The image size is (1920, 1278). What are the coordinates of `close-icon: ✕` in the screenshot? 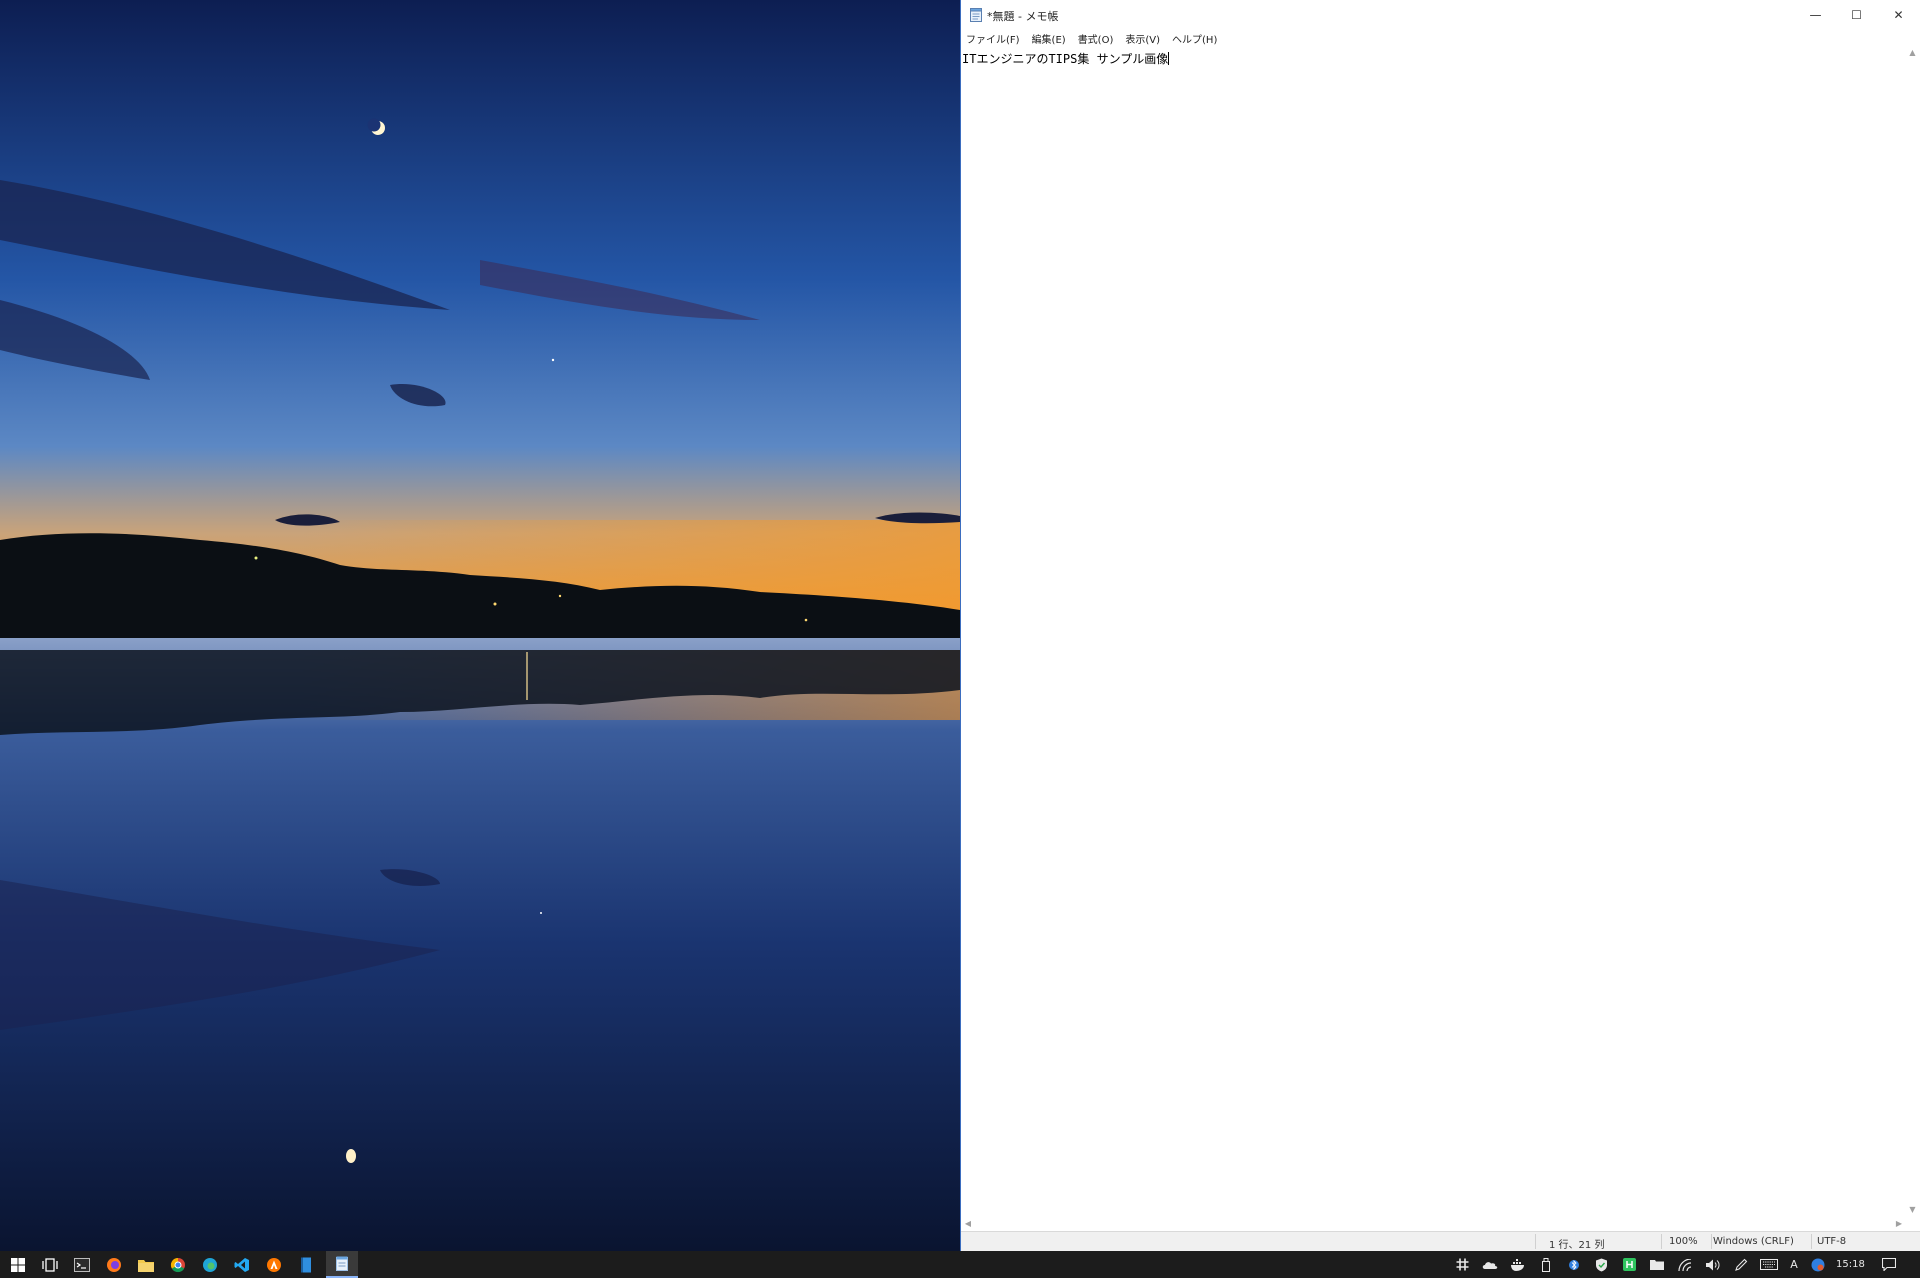 It's located at (1898, 15).